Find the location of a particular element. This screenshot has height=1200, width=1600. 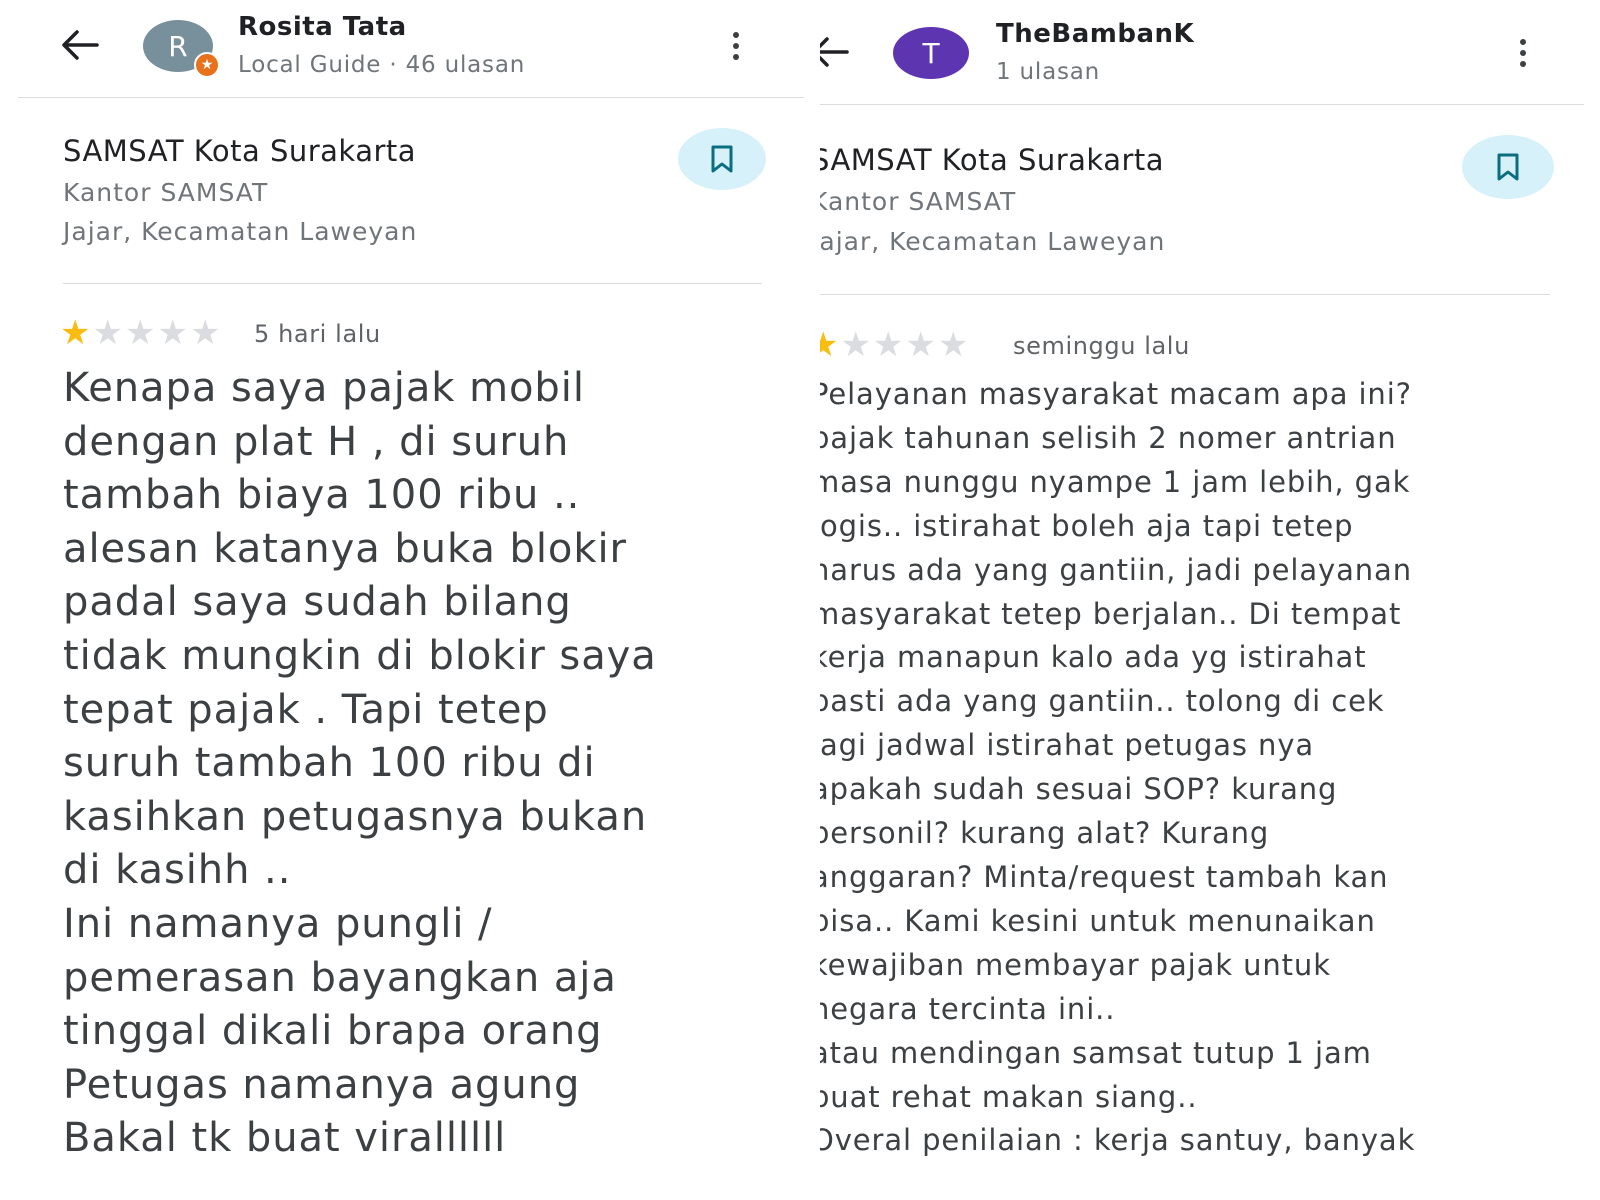

local-guide-badge: ★ is located at coordinates (207, 65).